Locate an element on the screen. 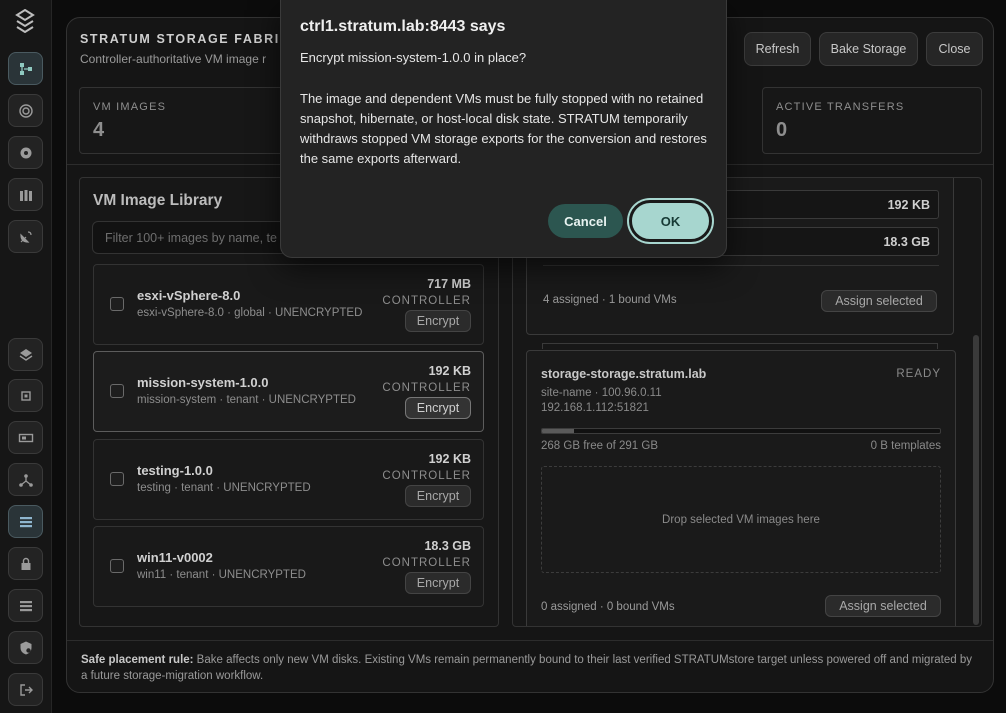 This screenshot has width=1006, height=713. page-subtitle: Controller-authoritative VM image r is located at coordinates (173, 59).